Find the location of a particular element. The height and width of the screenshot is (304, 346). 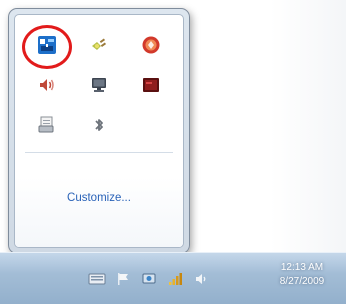

document-printer-icon is located at coordinates (47, 125).